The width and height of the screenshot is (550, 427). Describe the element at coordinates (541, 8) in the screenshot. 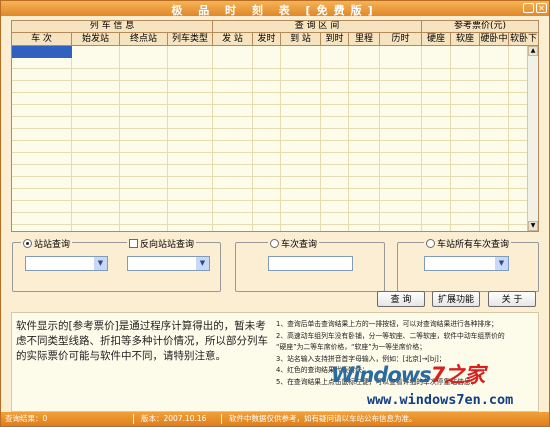

I see `close-icon: ✕` at that location.